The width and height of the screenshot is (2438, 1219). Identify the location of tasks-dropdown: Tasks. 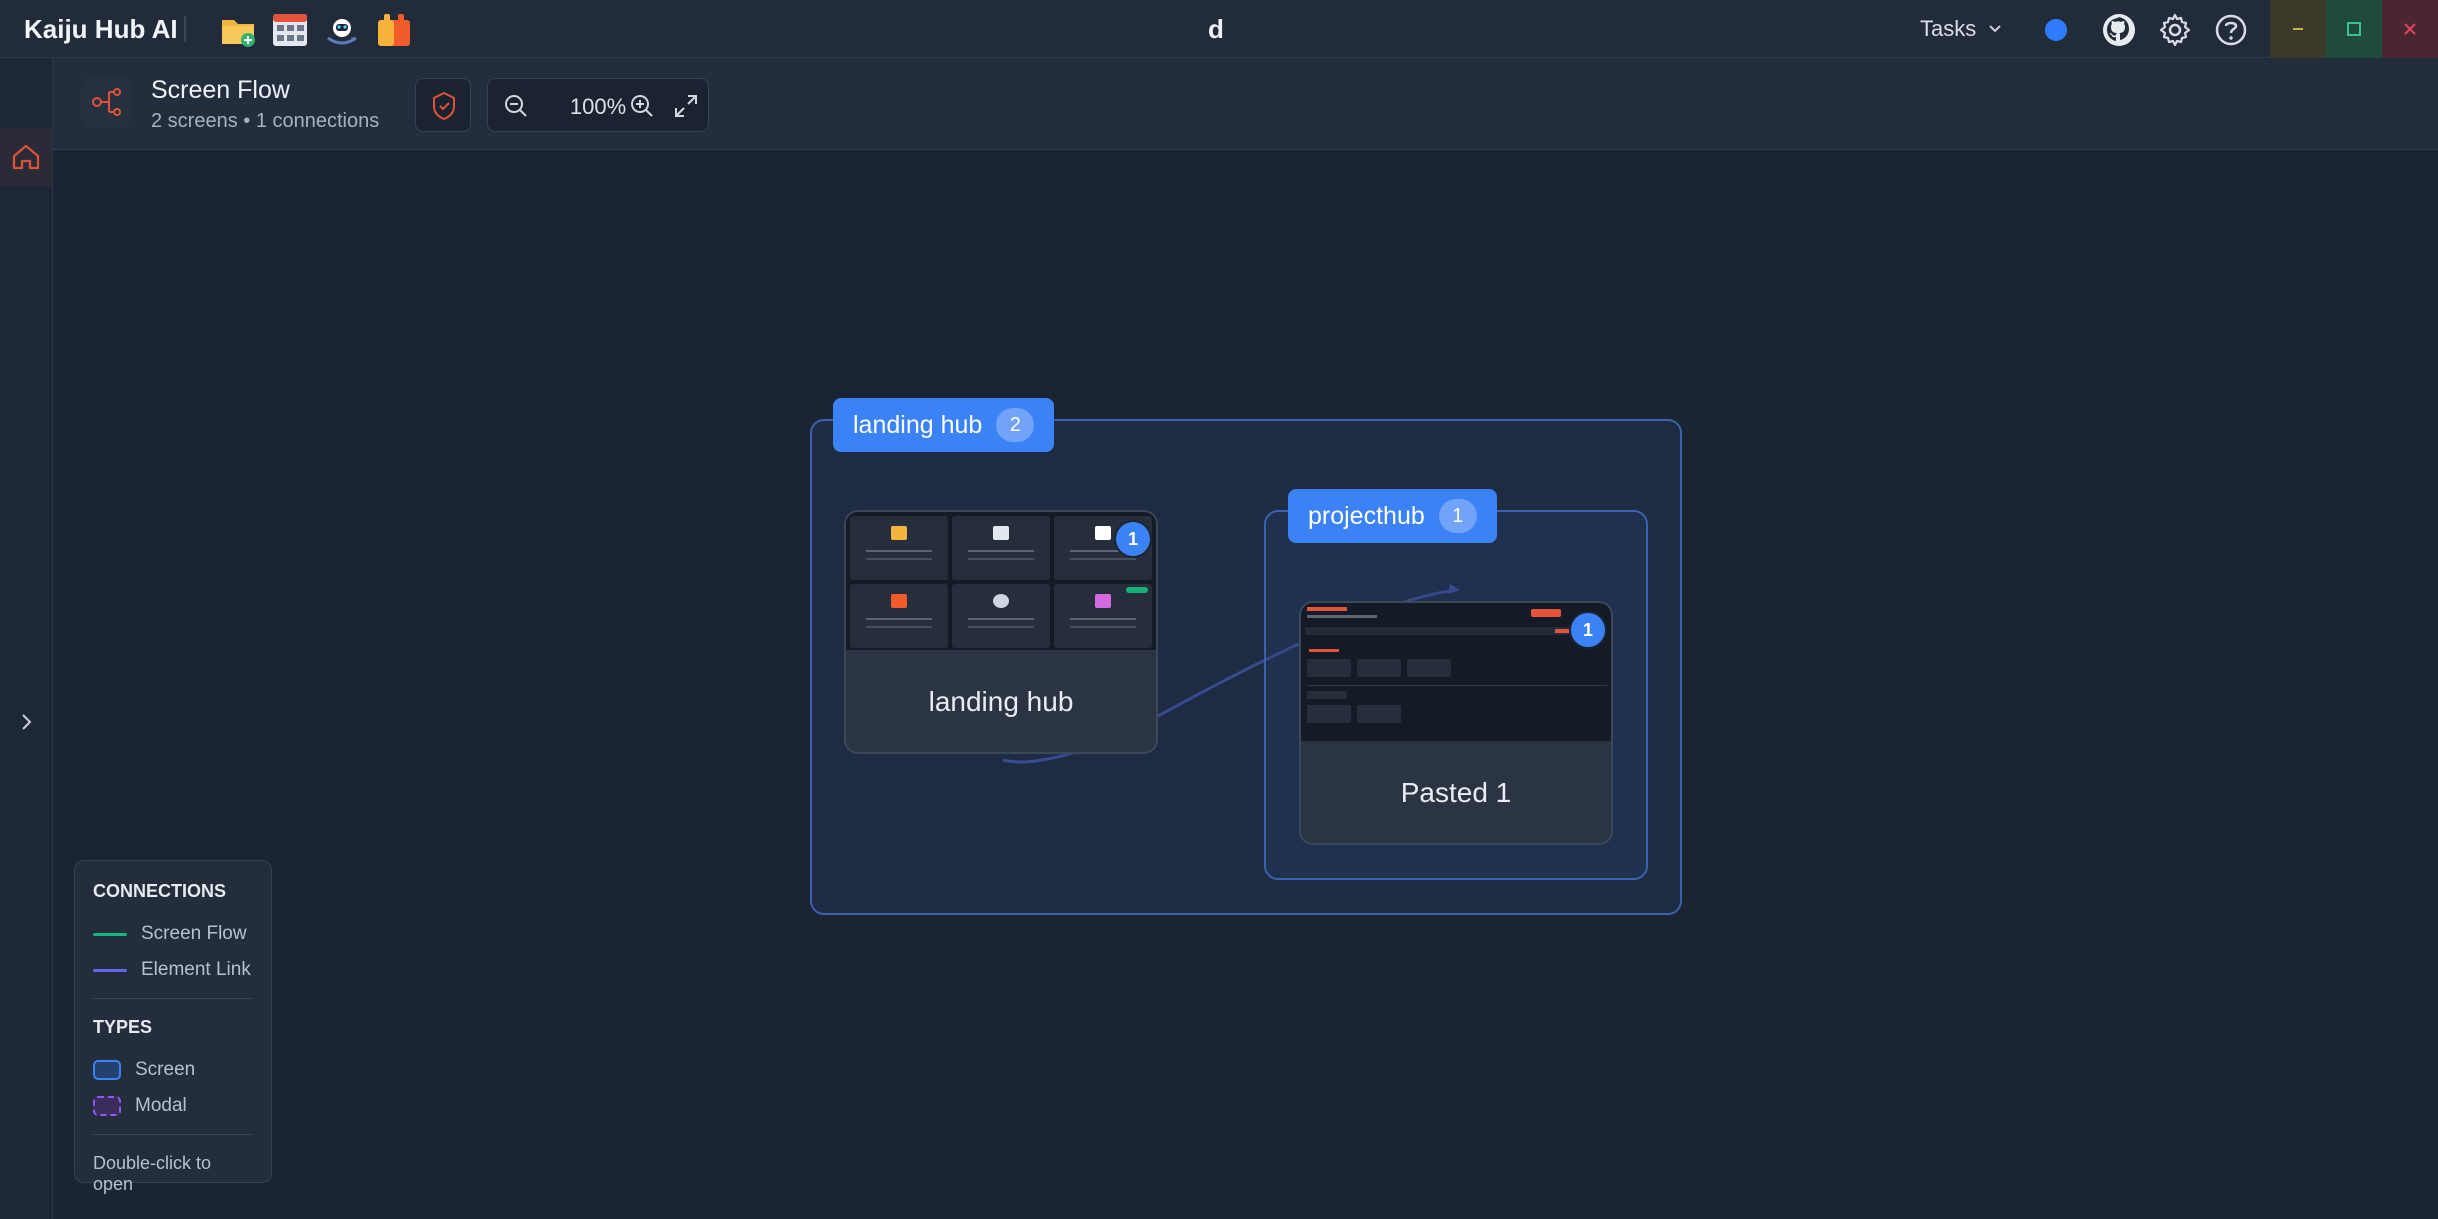
(1962, 29).